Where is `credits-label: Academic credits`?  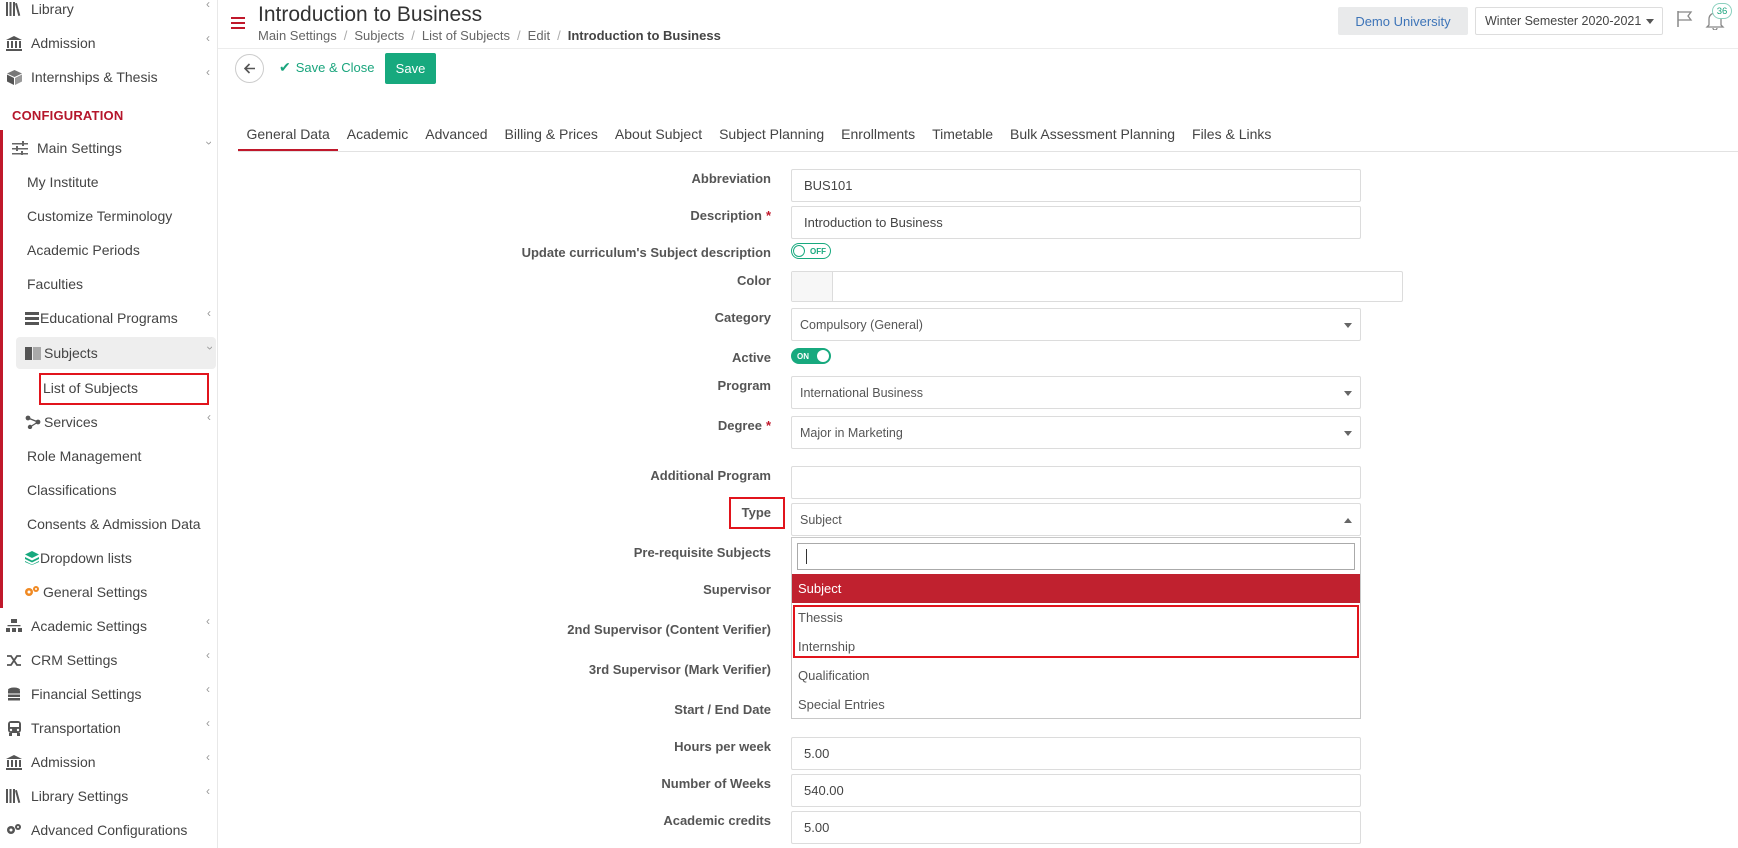 credits-label: Academic credits is located at coordinates (717, 820).